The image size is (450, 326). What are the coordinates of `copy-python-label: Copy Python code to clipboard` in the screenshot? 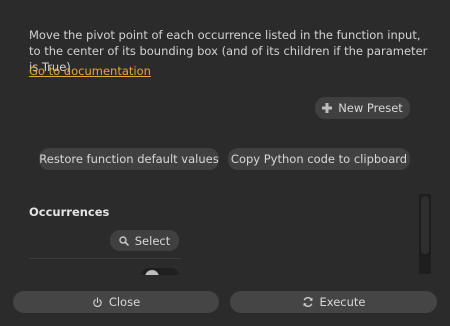 It's located at (319, 159).